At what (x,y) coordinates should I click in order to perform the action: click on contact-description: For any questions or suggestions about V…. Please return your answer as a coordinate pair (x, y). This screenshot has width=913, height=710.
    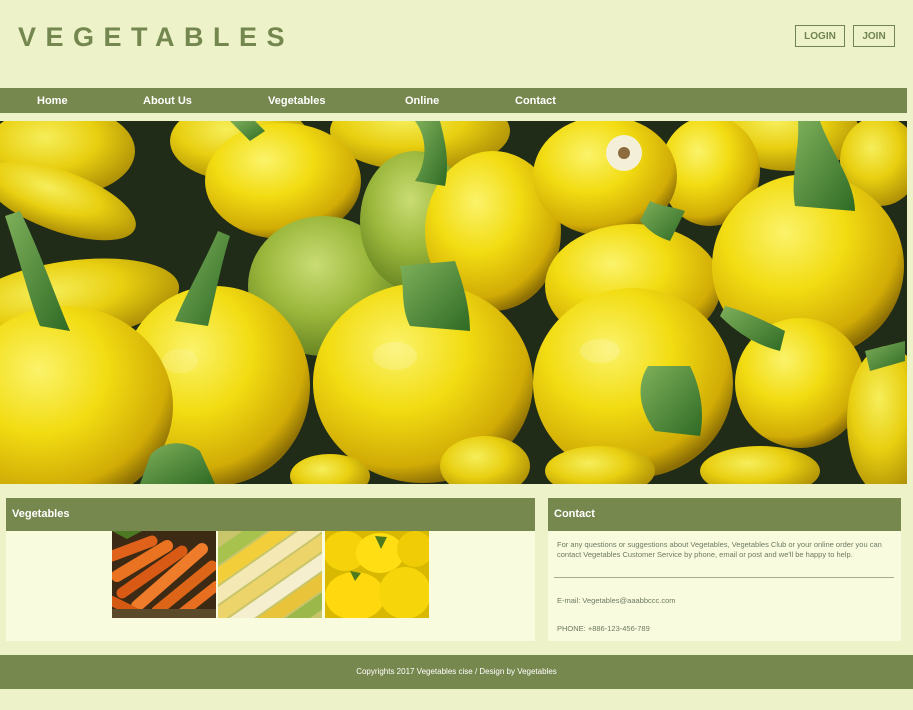
    Looking at the image, I should click on (719, 549).